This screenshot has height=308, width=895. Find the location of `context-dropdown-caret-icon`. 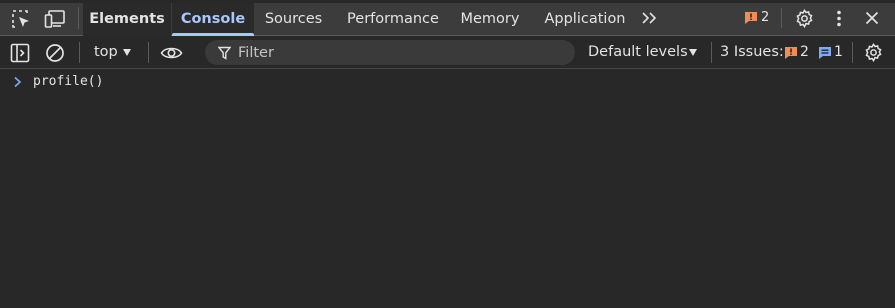

context-dropdown-caret-icon is located at coordinates (127, 52).